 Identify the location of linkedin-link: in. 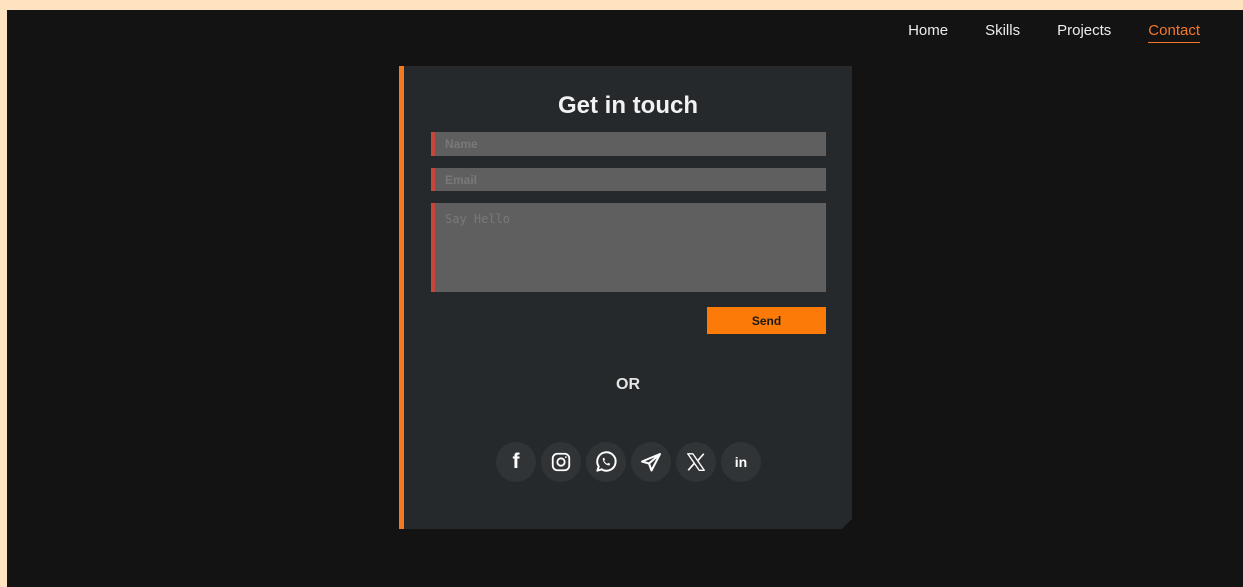
(741, 462).